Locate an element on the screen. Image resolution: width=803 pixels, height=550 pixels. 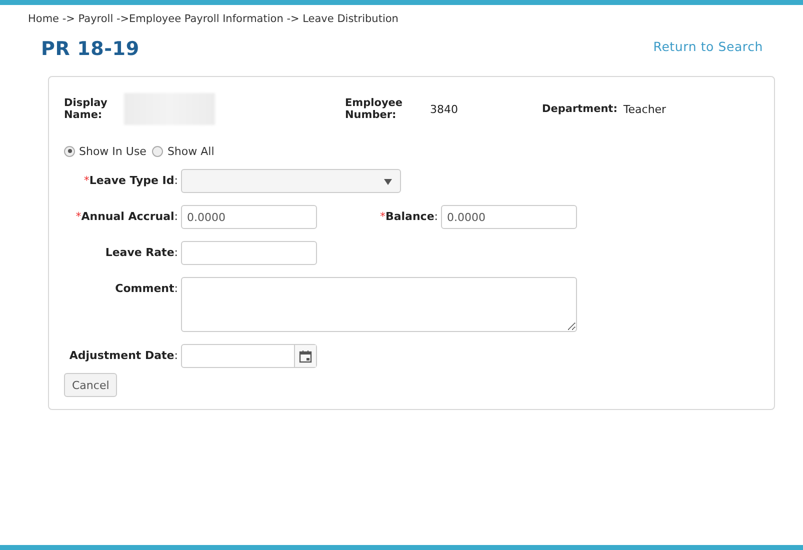
field-label: Department: is located at coordinates (580, 109).